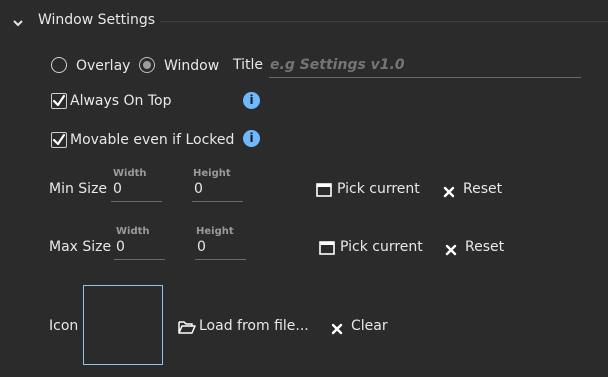  I want to click on max-pick-current-label: Pick current, so click(381, 247).